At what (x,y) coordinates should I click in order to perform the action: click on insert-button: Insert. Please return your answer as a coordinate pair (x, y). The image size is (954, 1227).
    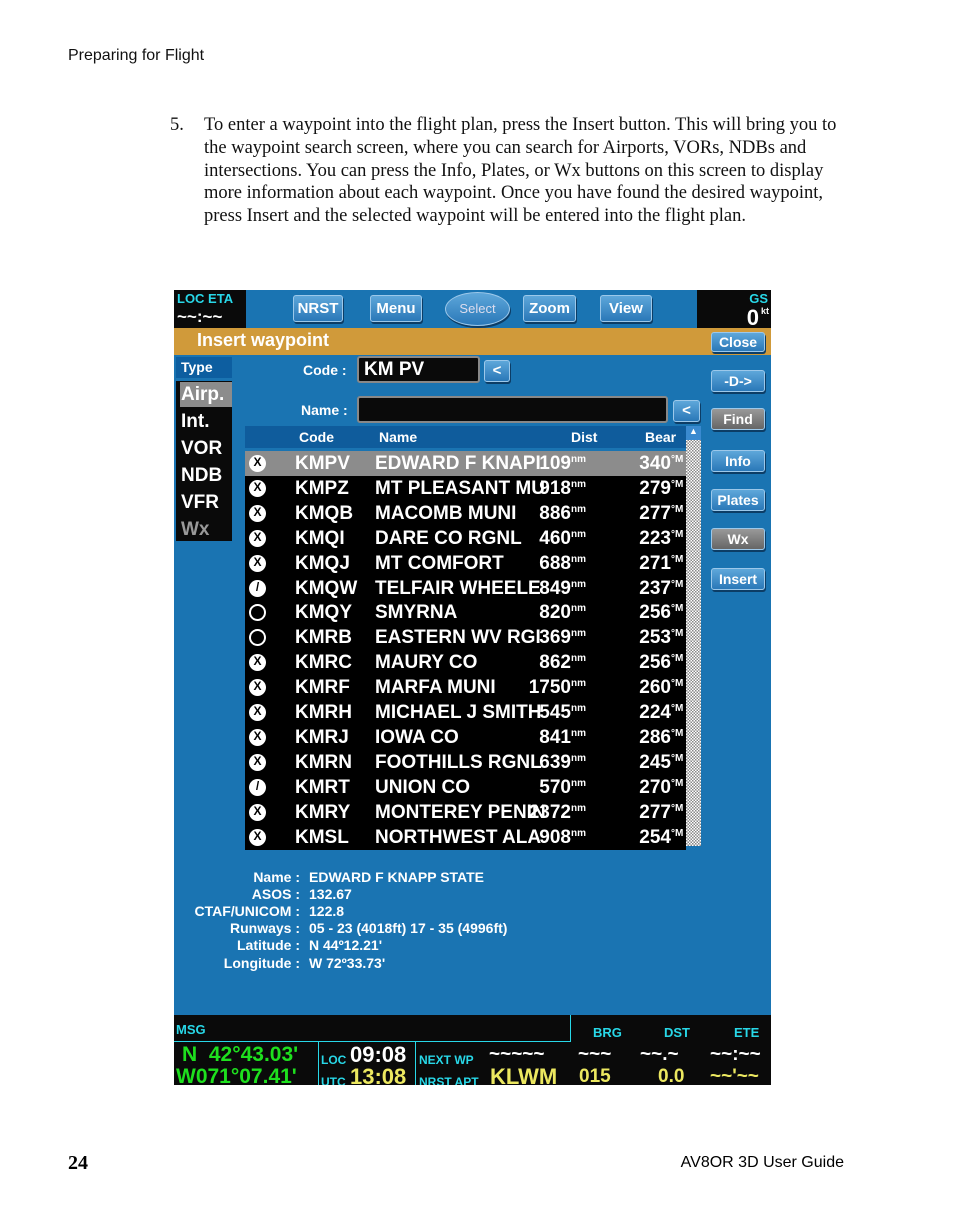
    Looking at the image, I should click on (738, 579).